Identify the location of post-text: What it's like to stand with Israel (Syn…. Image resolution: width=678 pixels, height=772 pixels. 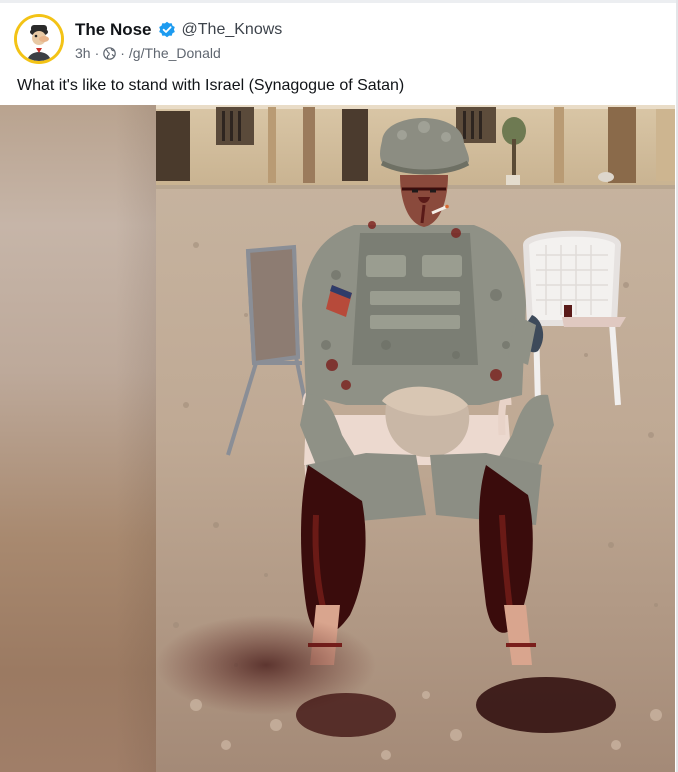
(211, 85).